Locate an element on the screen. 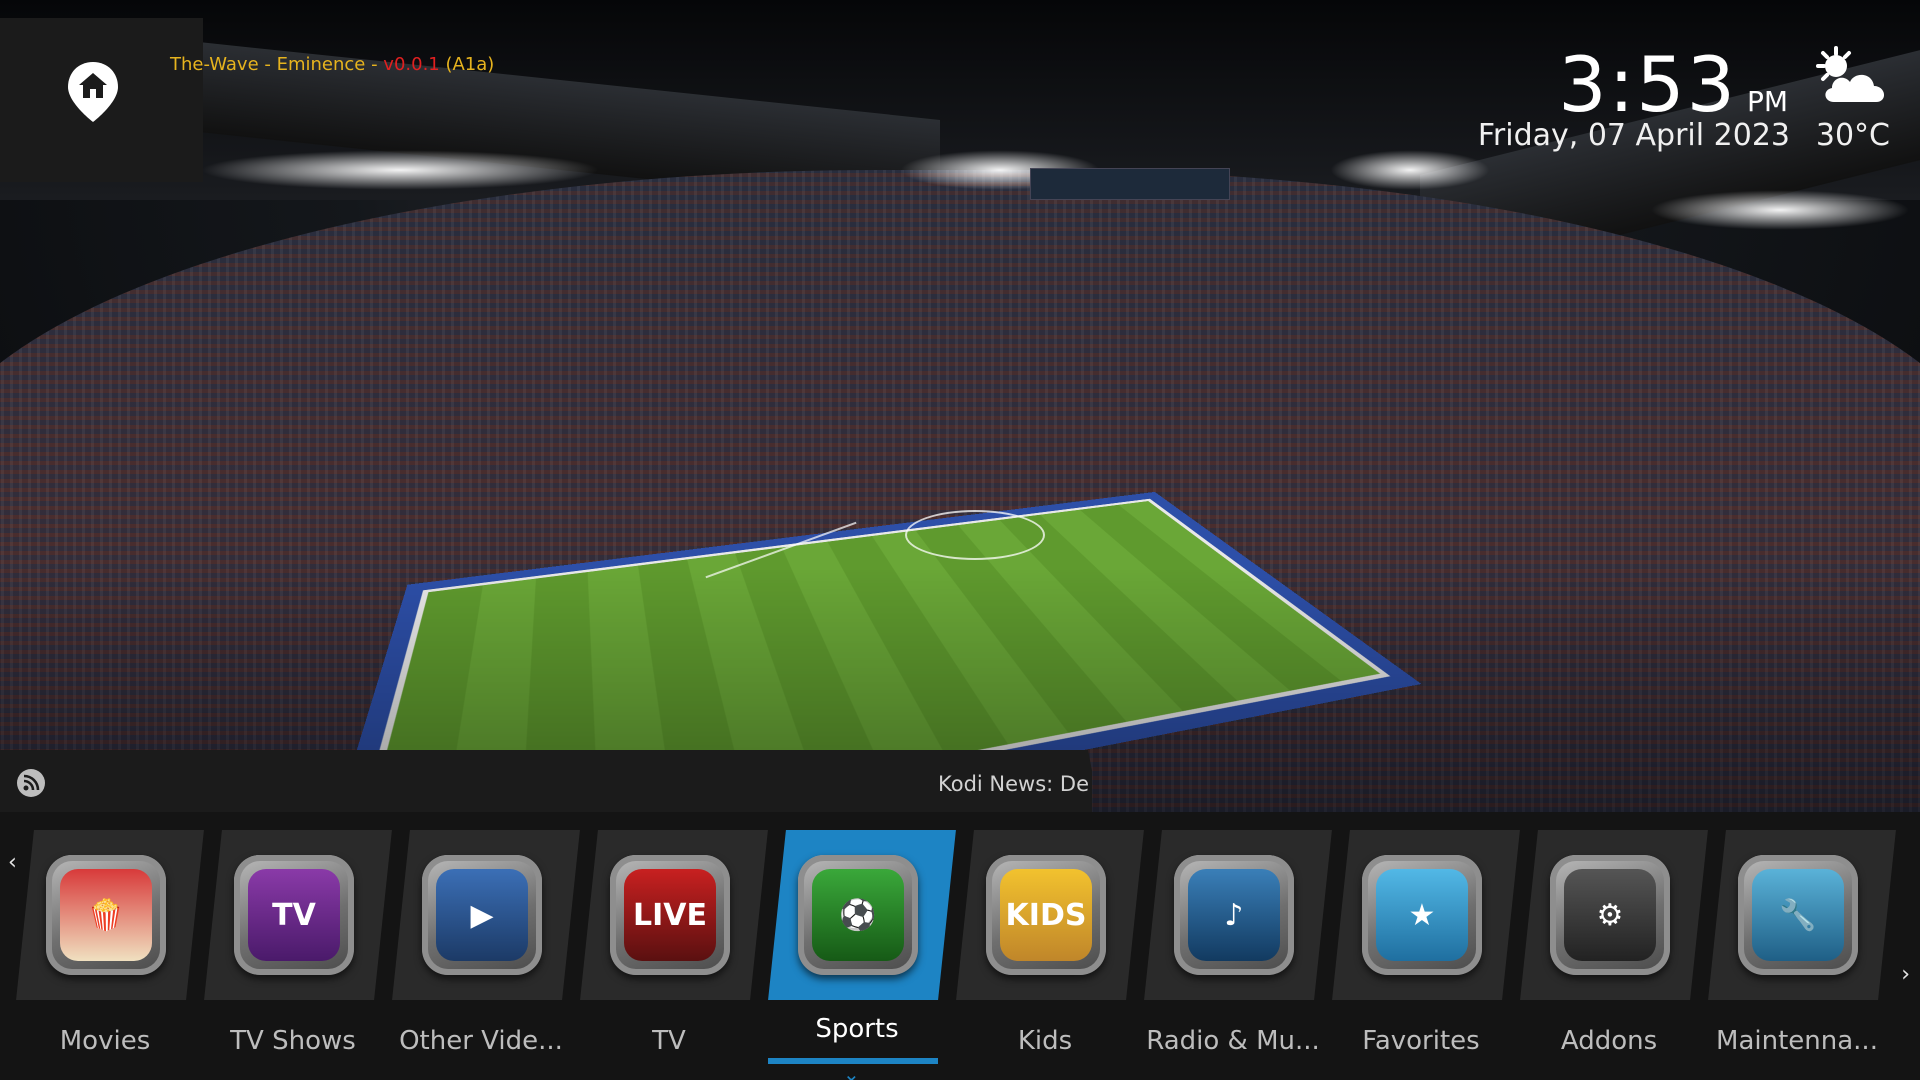 This screenshot has width=1920, height=1080. build-title: The-Wave - Eminence - v0.0.1 (A1a) is located at coordinates (332, 64).